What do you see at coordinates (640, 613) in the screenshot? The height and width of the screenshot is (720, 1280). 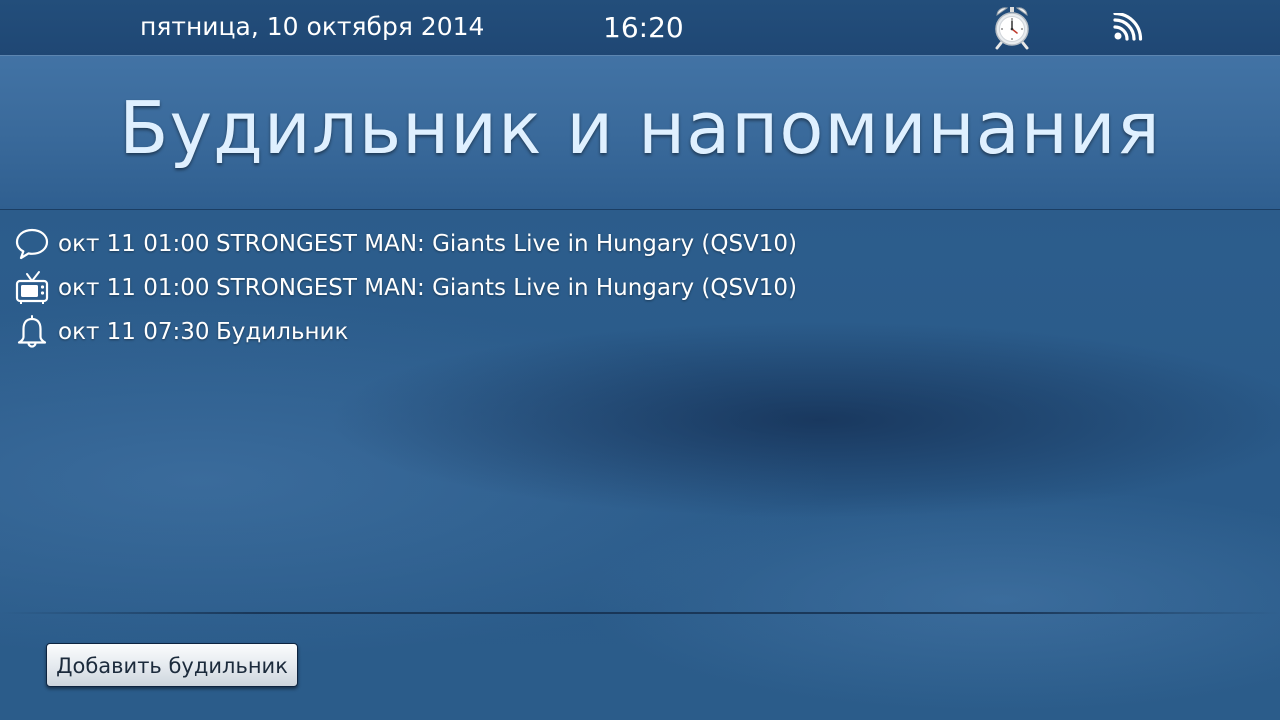 I see `bottom-divider` at bounding box center [640, 613].